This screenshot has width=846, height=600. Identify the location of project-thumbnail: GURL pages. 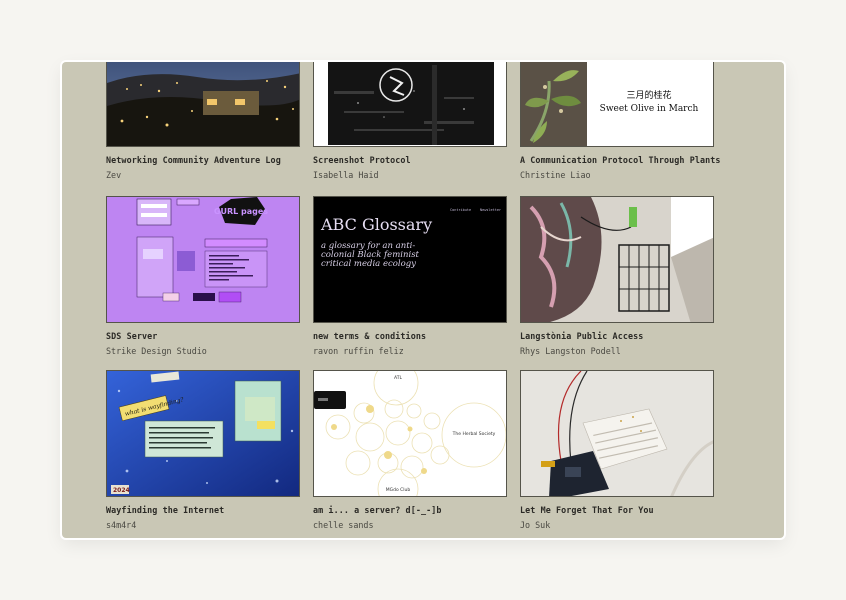
(203, 259).